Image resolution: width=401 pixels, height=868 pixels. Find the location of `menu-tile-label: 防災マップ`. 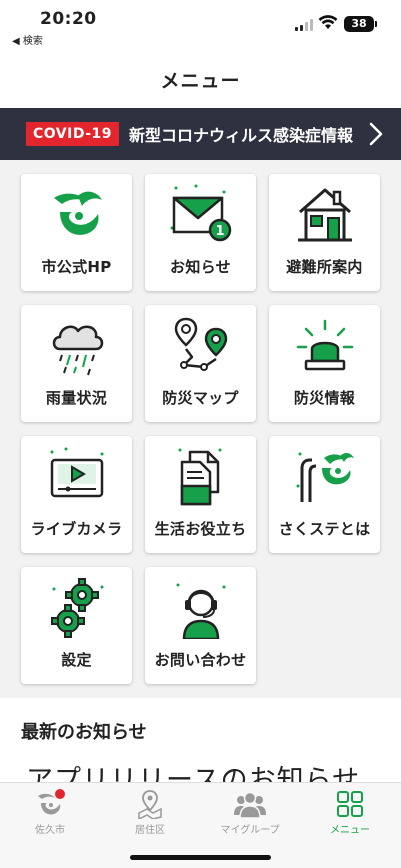

menu-tile-label: 防災マップ is located at coordinates (200, 398).